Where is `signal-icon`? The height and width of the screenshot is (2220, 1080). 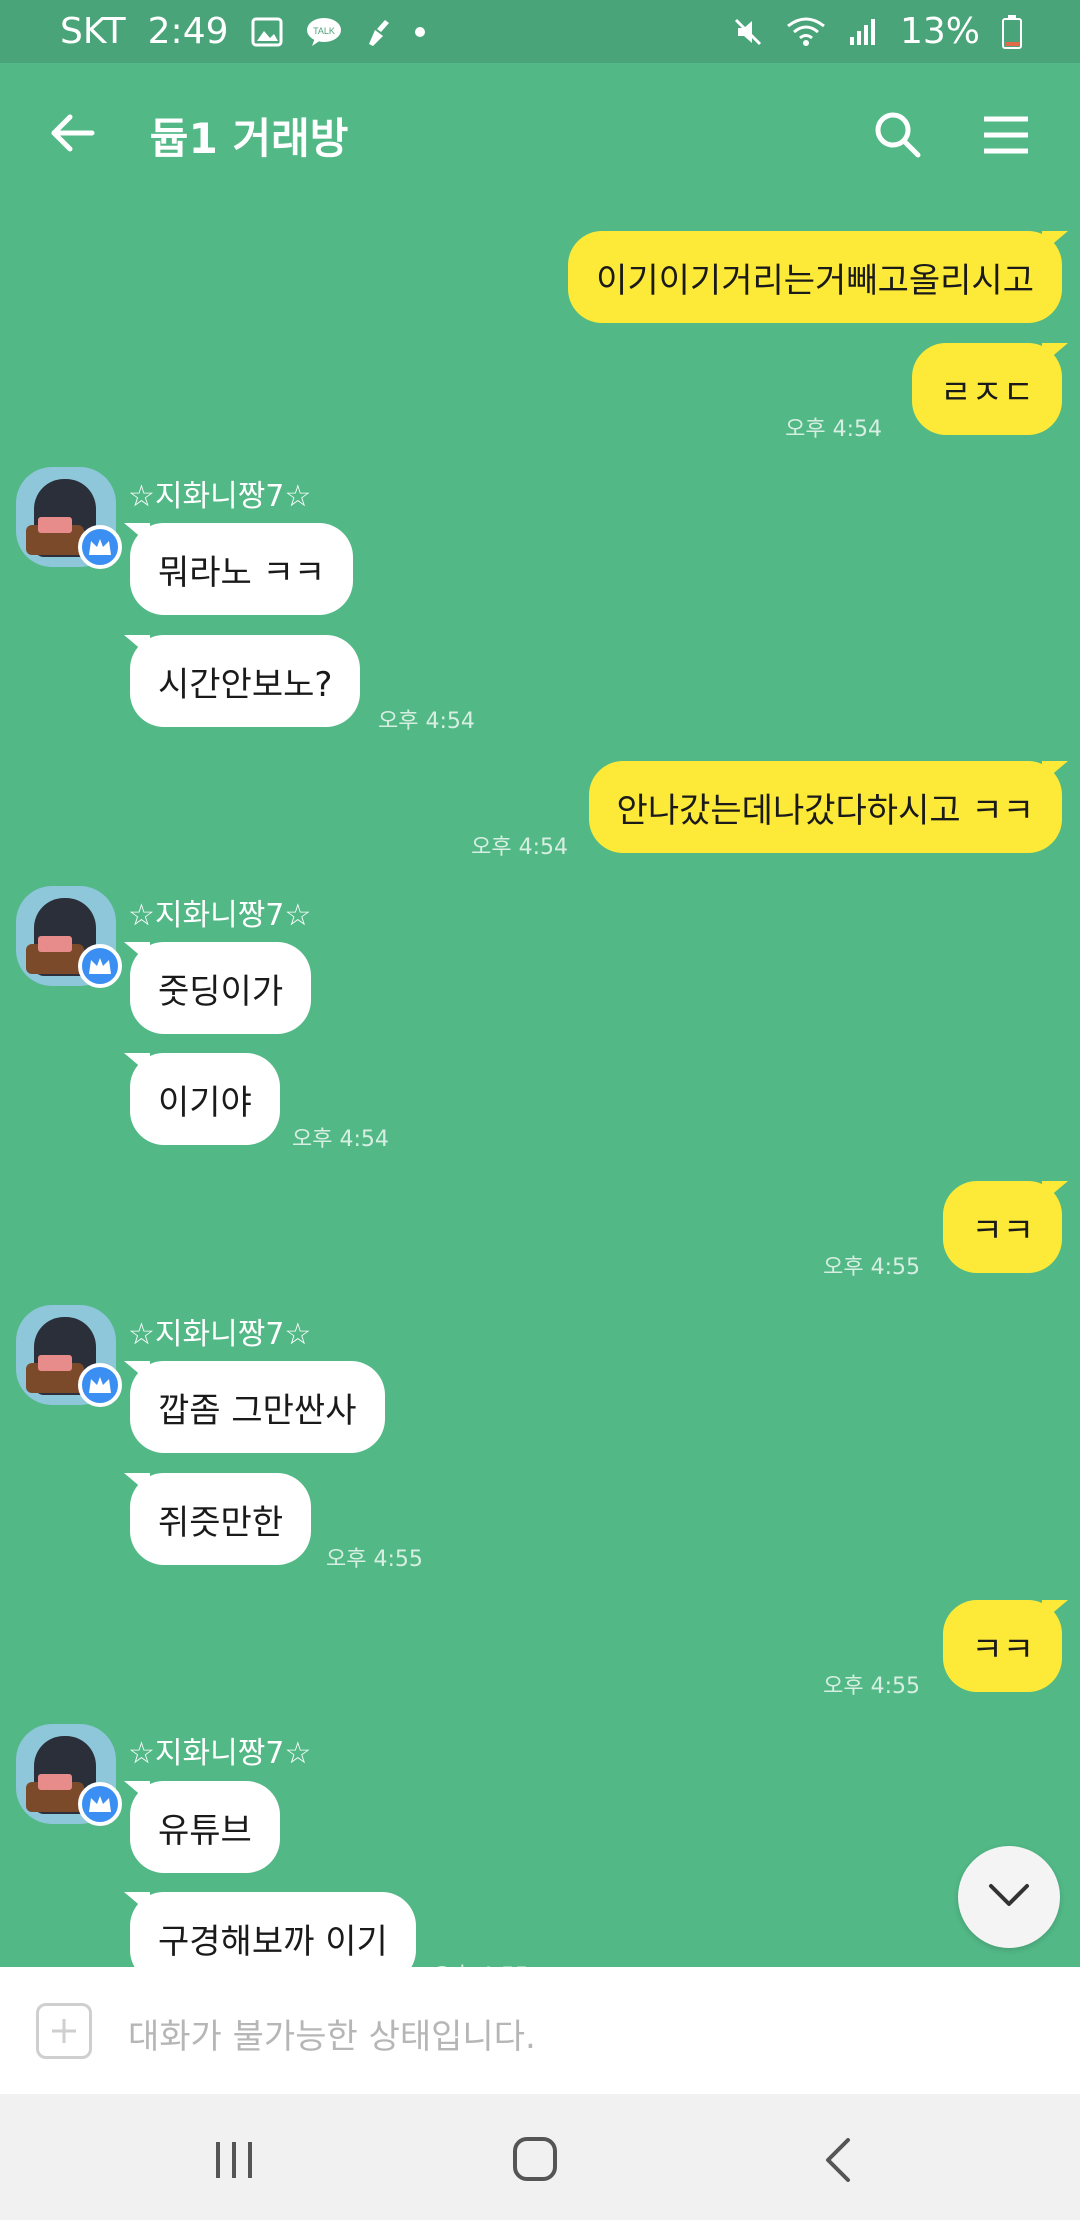
signal-icon is located at coordinates (863, 32).